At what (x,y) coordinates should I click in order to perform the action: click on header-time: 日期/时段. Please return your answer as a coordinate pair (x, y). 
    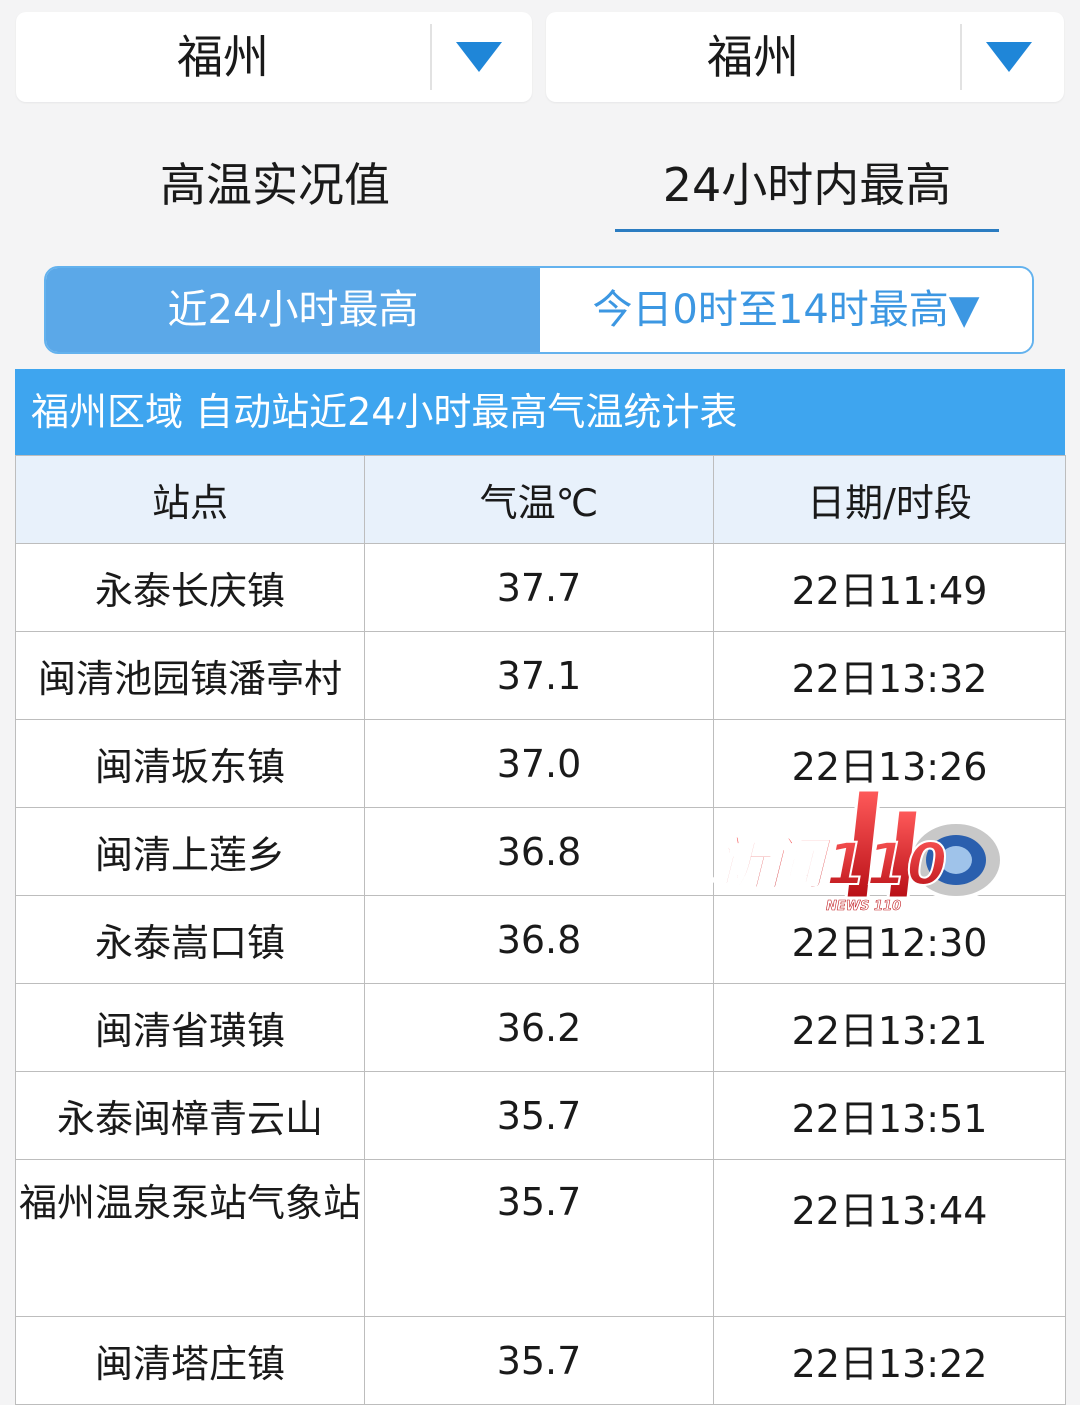
    Looking at the image, I should click on (889, 499).